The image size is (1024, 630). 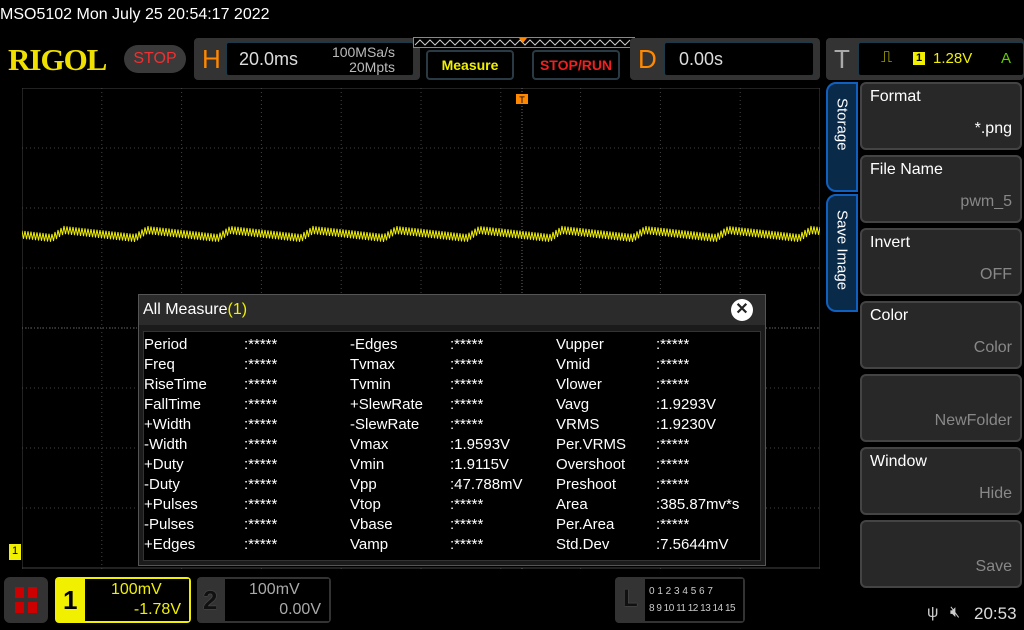 I want to click on ch1-ground-marker: 1, so click(x=15, y=552).